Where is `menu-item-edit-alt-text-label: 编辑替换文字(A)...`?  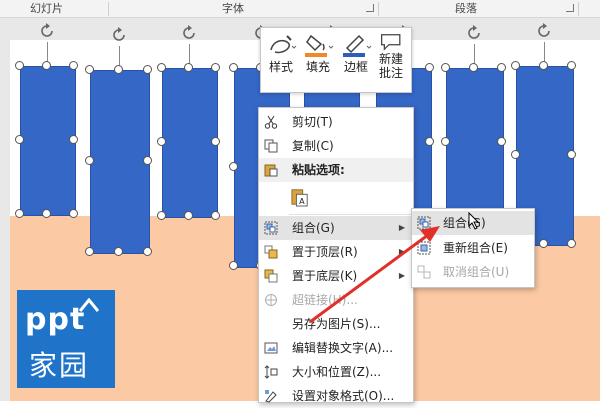 menu-item-edit-alt-text-label: 编辑替换文字(A)... is located at coordinates (343, 348).